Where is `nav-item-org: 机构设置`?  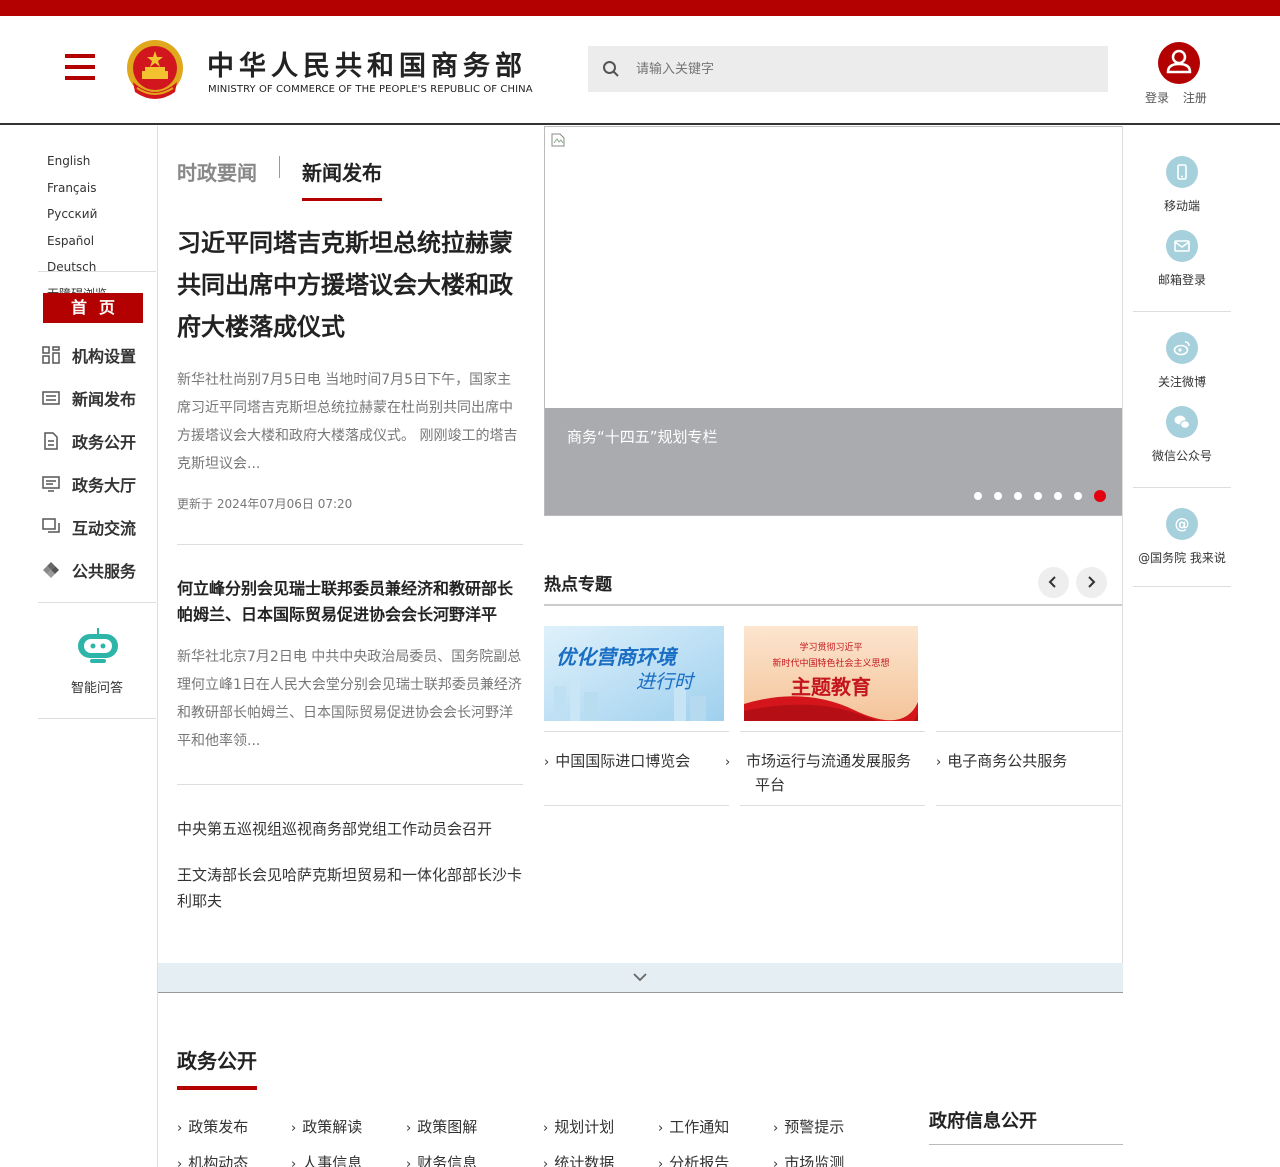
nav-item-org: 机构设置 is located at coordinates (99, 354).